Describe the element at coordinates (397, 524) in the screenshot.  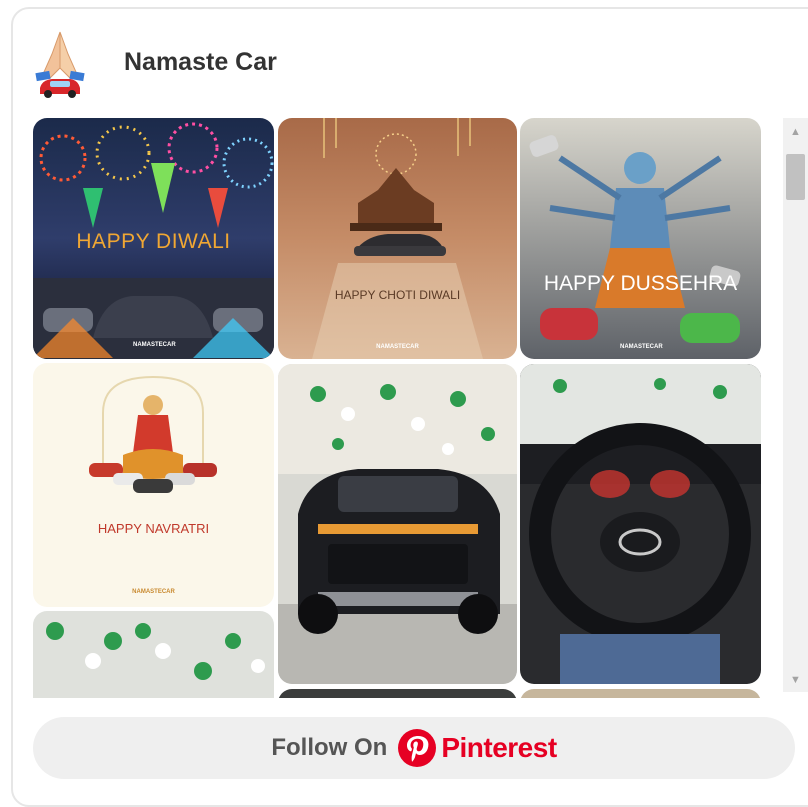
I see `pin-black-suv-showroom` at that location.